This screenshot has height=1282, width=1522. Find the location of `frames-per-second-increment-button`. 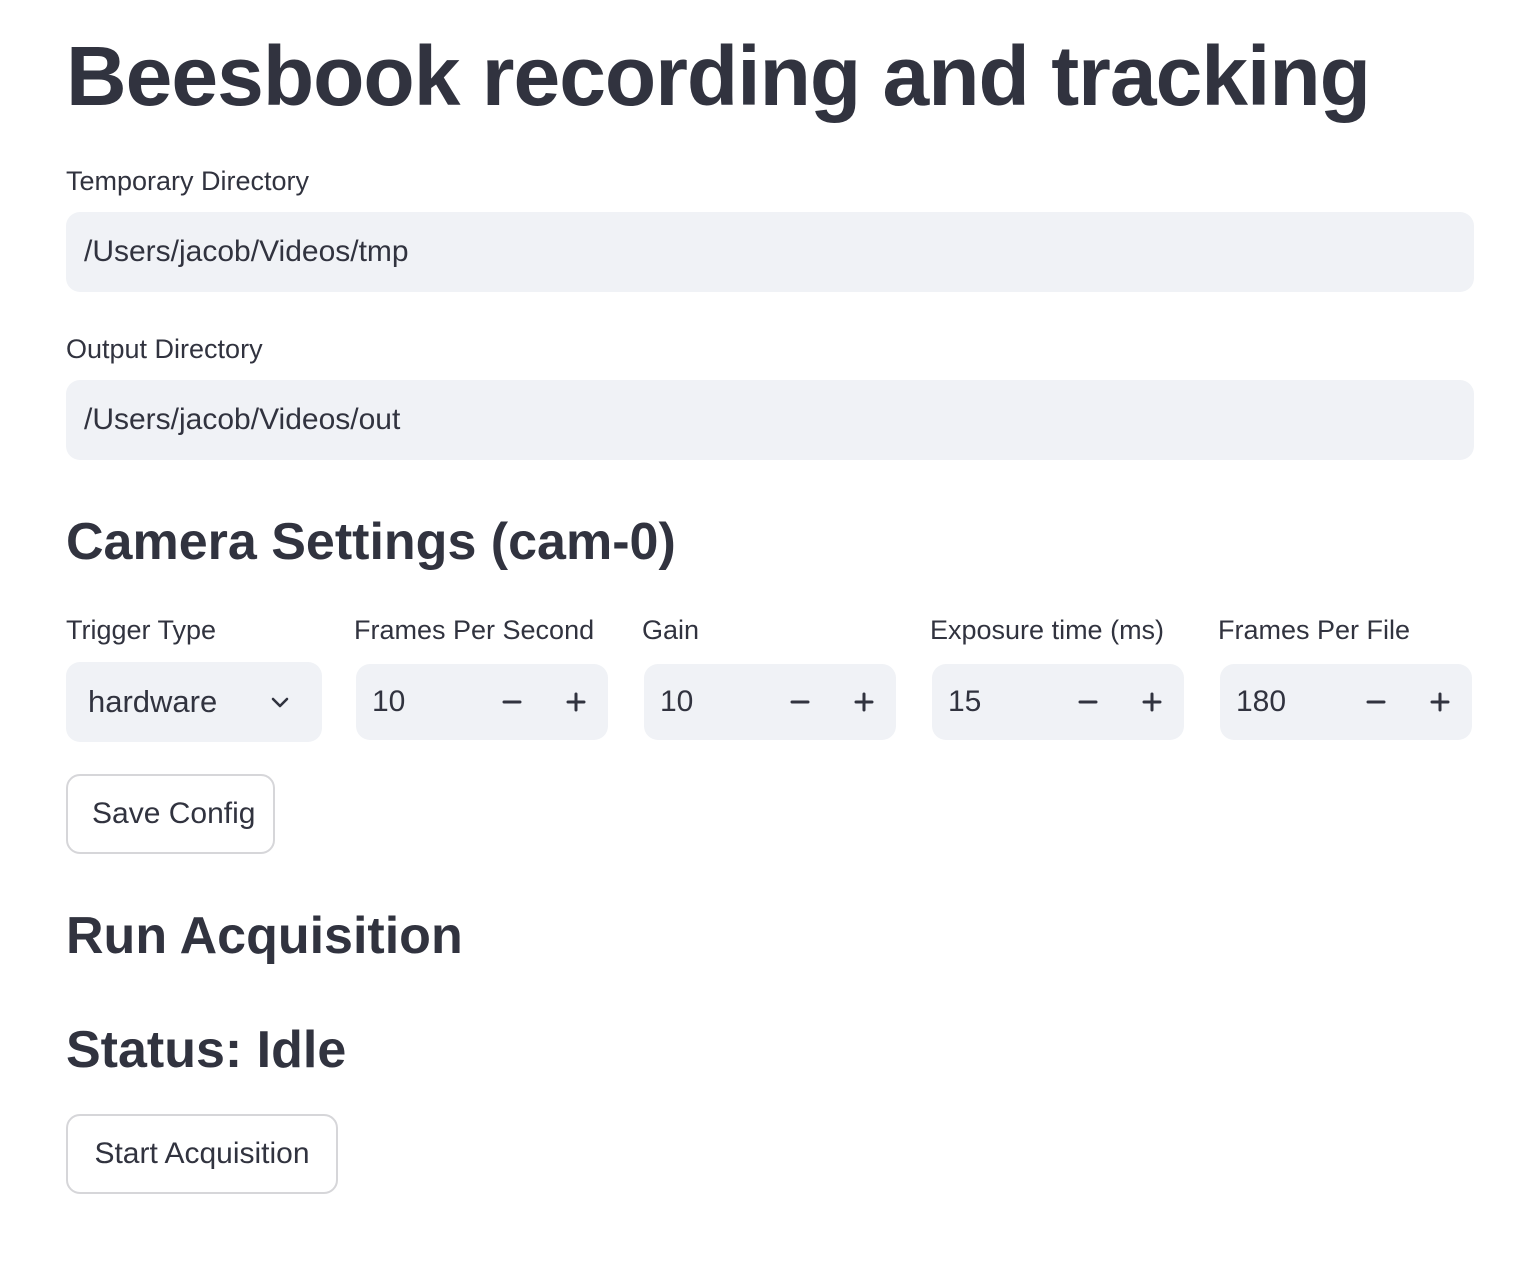

frames-per-second-increment-button is located at coordinates (576, 702).